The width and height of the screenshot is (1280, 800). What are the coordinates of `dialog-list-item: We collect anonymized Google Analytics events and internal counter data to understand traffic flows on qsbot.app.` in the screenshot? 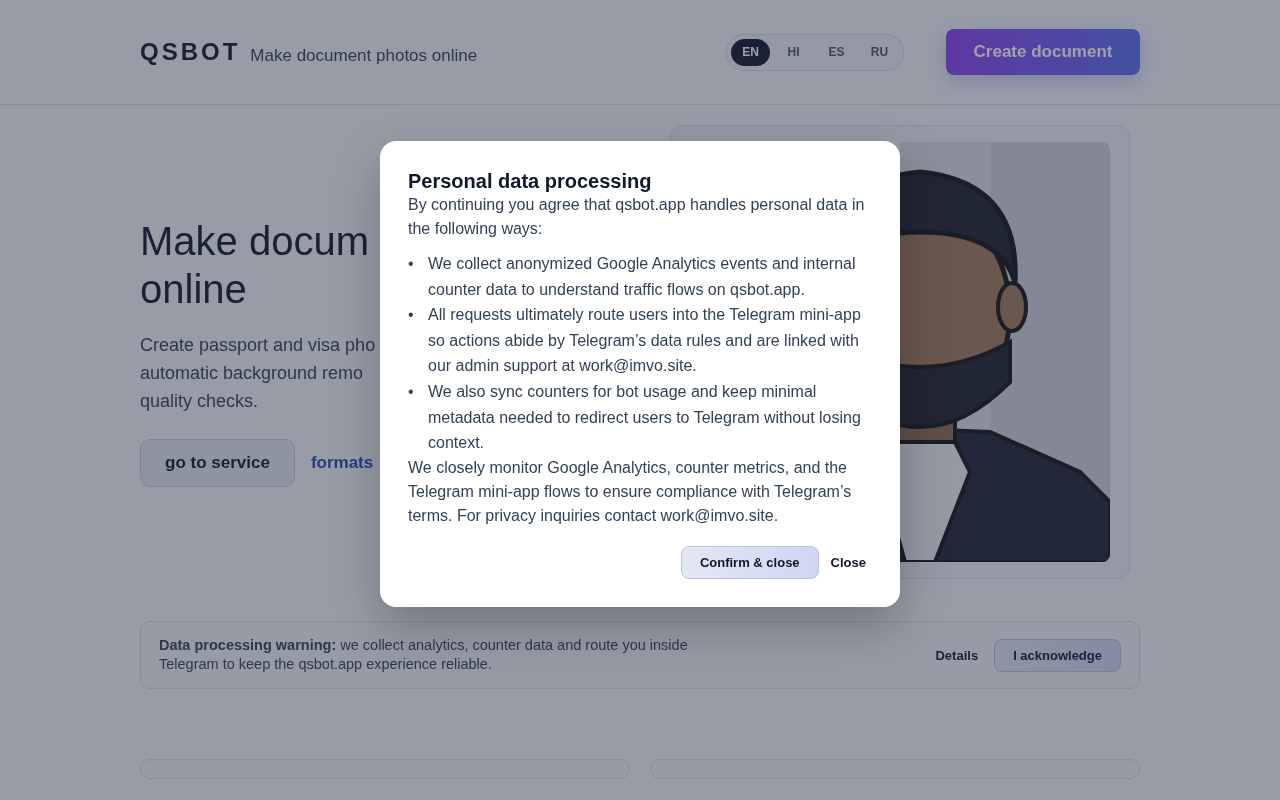 It's located at (642, 277).